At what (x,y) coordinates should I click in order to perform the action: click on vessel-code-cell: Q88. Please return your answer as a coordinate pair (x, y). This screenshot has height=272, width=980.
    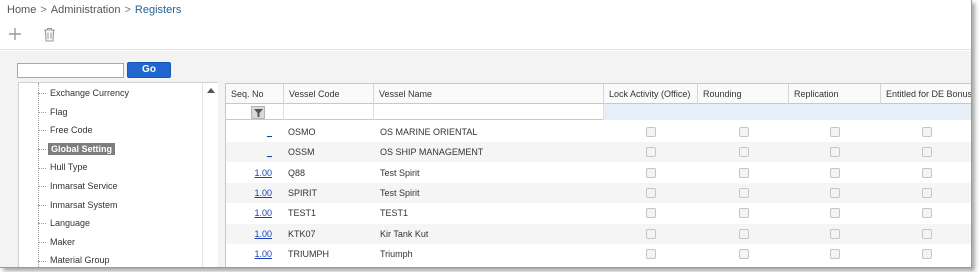
    Looking at the image, I should click on (297, 172).